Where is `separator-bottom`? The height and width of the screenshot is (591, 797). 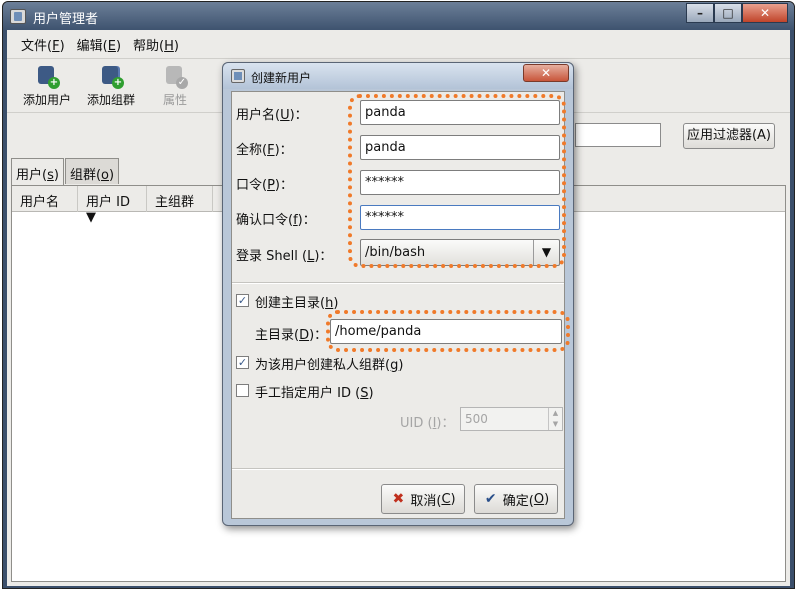
separator-bottom is located at coordinates (398, 469).